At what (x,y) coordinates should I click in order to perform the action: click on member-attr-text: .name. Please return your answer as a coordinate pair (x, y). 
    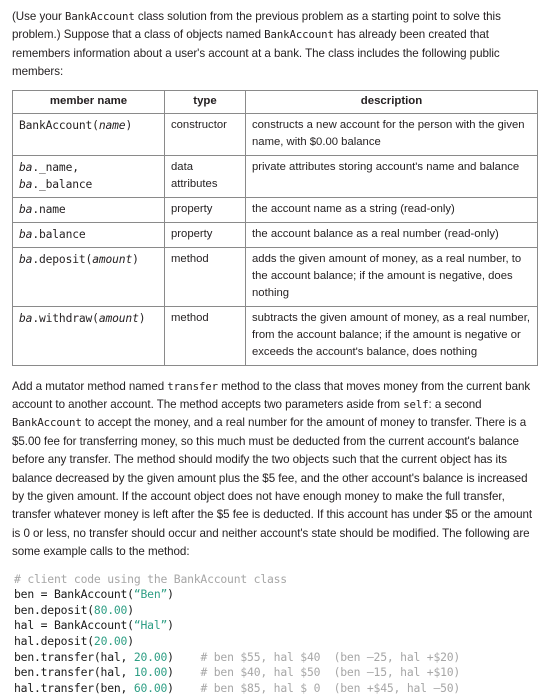
    Looking at the image, I should click on (49, 209).